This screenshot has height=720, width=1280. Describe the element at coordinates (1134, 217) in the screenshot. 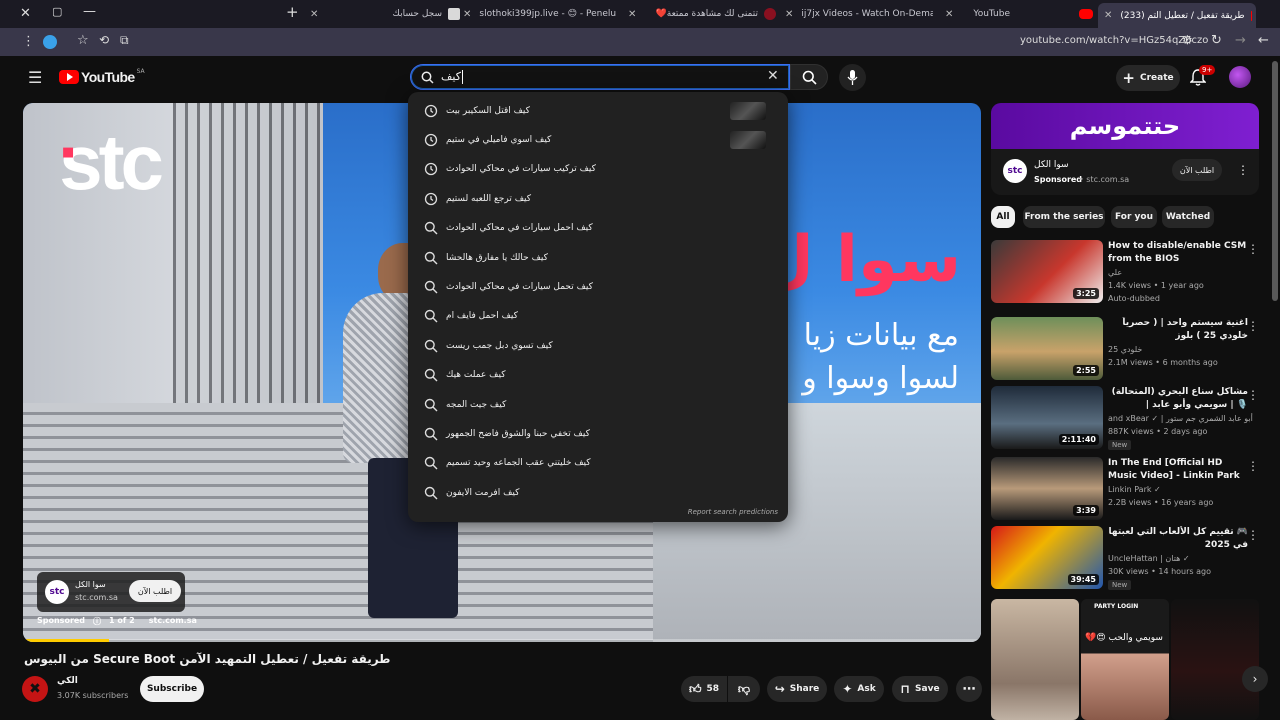

I see `chip-for-you: For you` at that location.